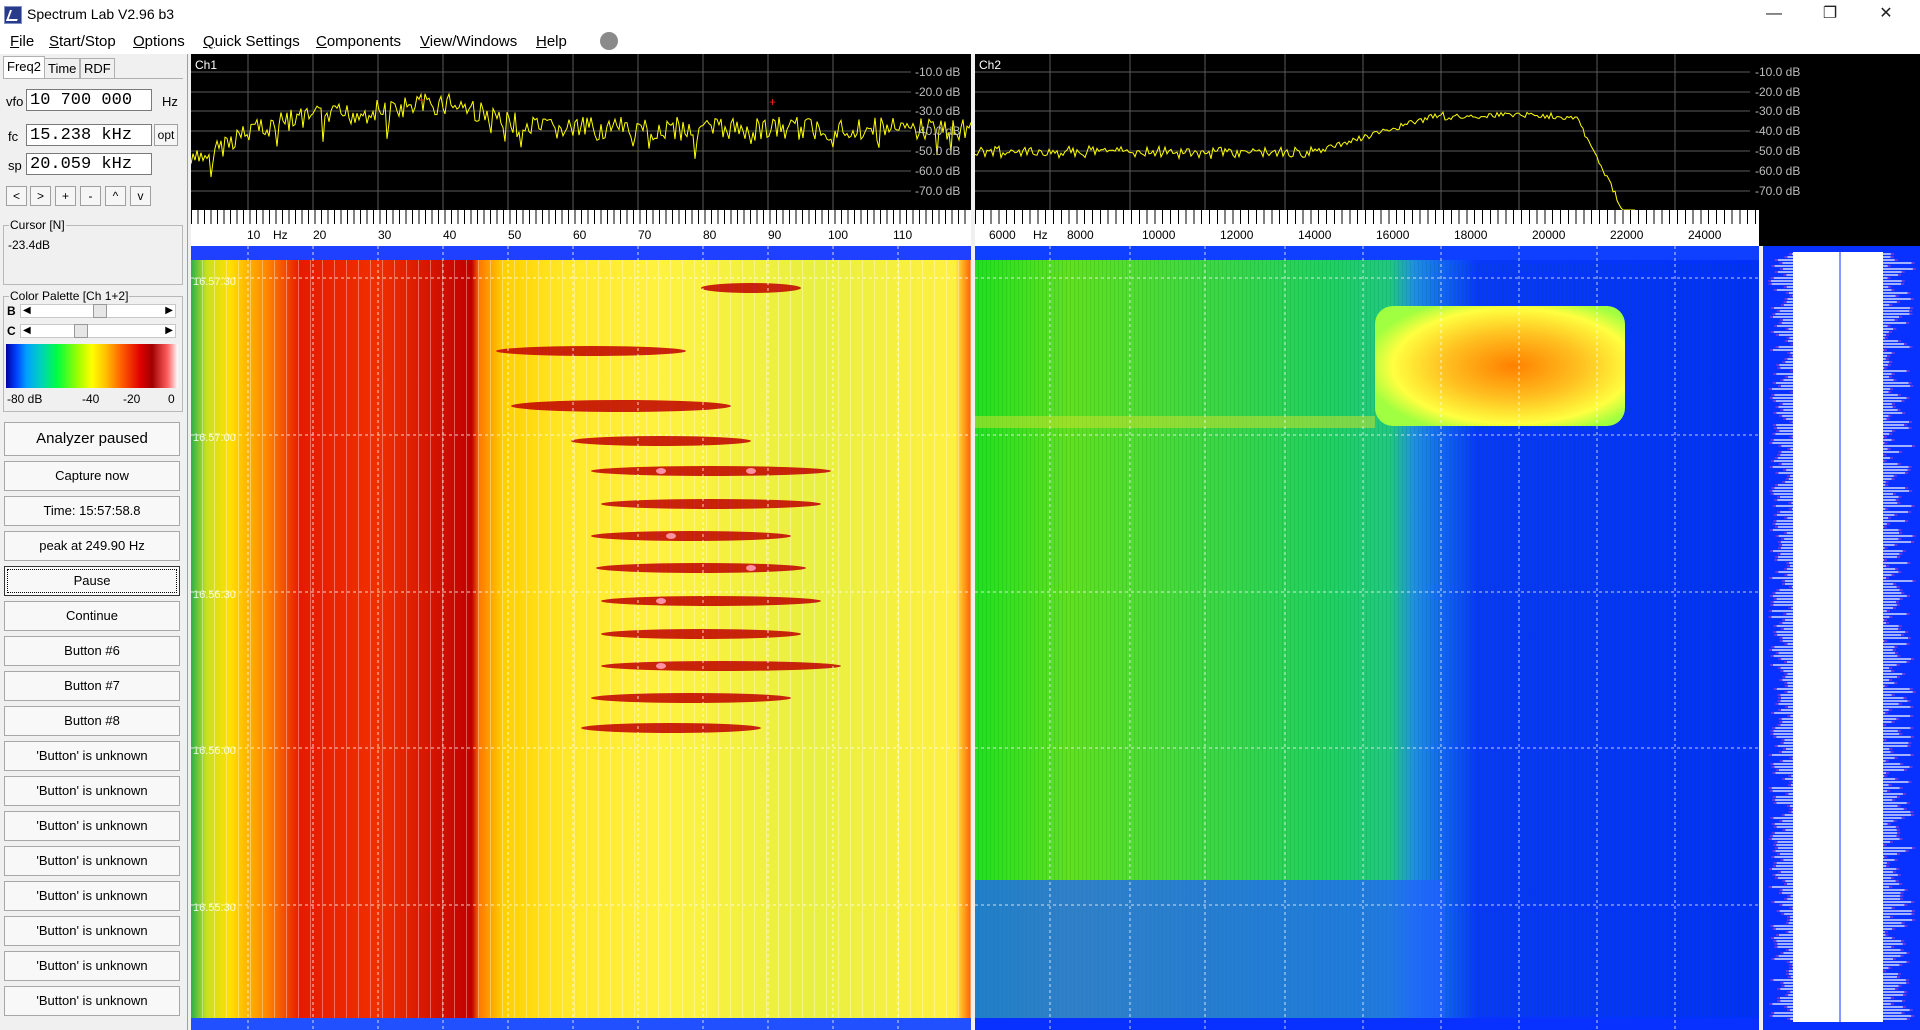 This screenshot has height=1030, width=1920. What do you see at coordinates (1237, 235) in the screenshot?
I see `freq-tick-label: 12000` at bounding box center [1237, 235].